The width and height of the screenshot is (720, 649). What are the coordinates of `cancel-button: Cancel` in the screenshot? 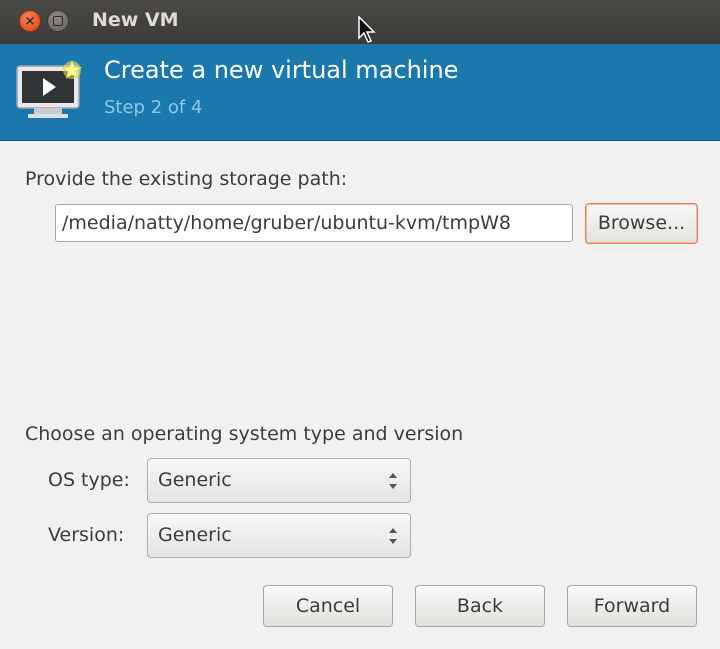 It's located at (328, 606).